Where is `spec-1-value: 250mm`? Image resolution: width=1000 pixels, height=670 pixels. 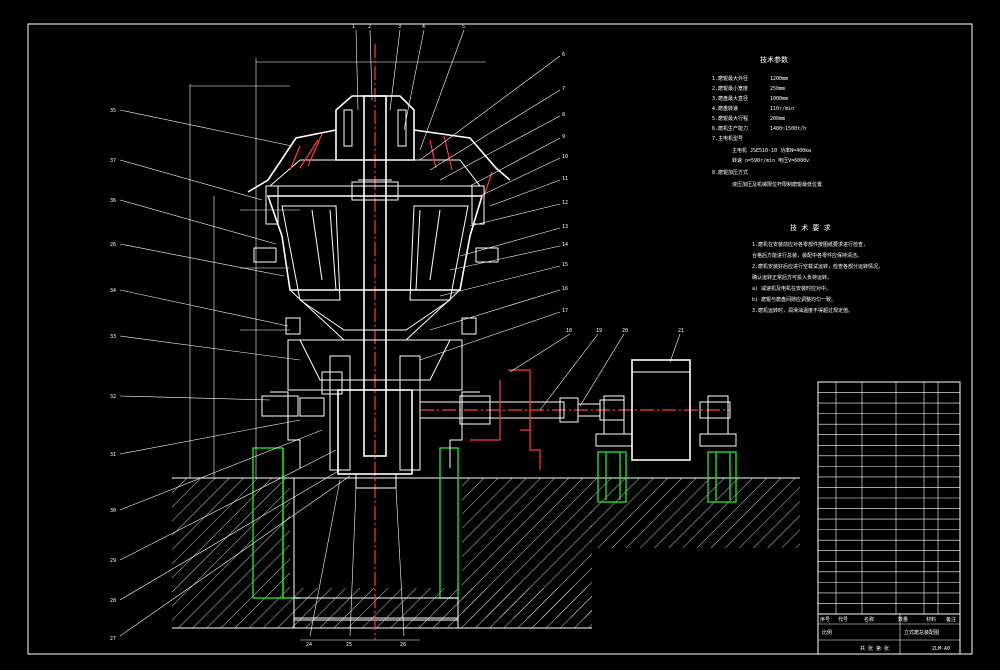
spec-1-value: 250mm is located at coordinates (777, 89).